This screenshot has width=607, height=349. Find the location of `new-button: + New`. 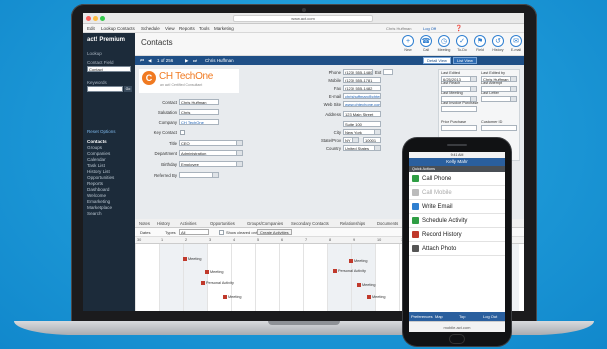

new-button: + New is located at coordinates (408, 43).